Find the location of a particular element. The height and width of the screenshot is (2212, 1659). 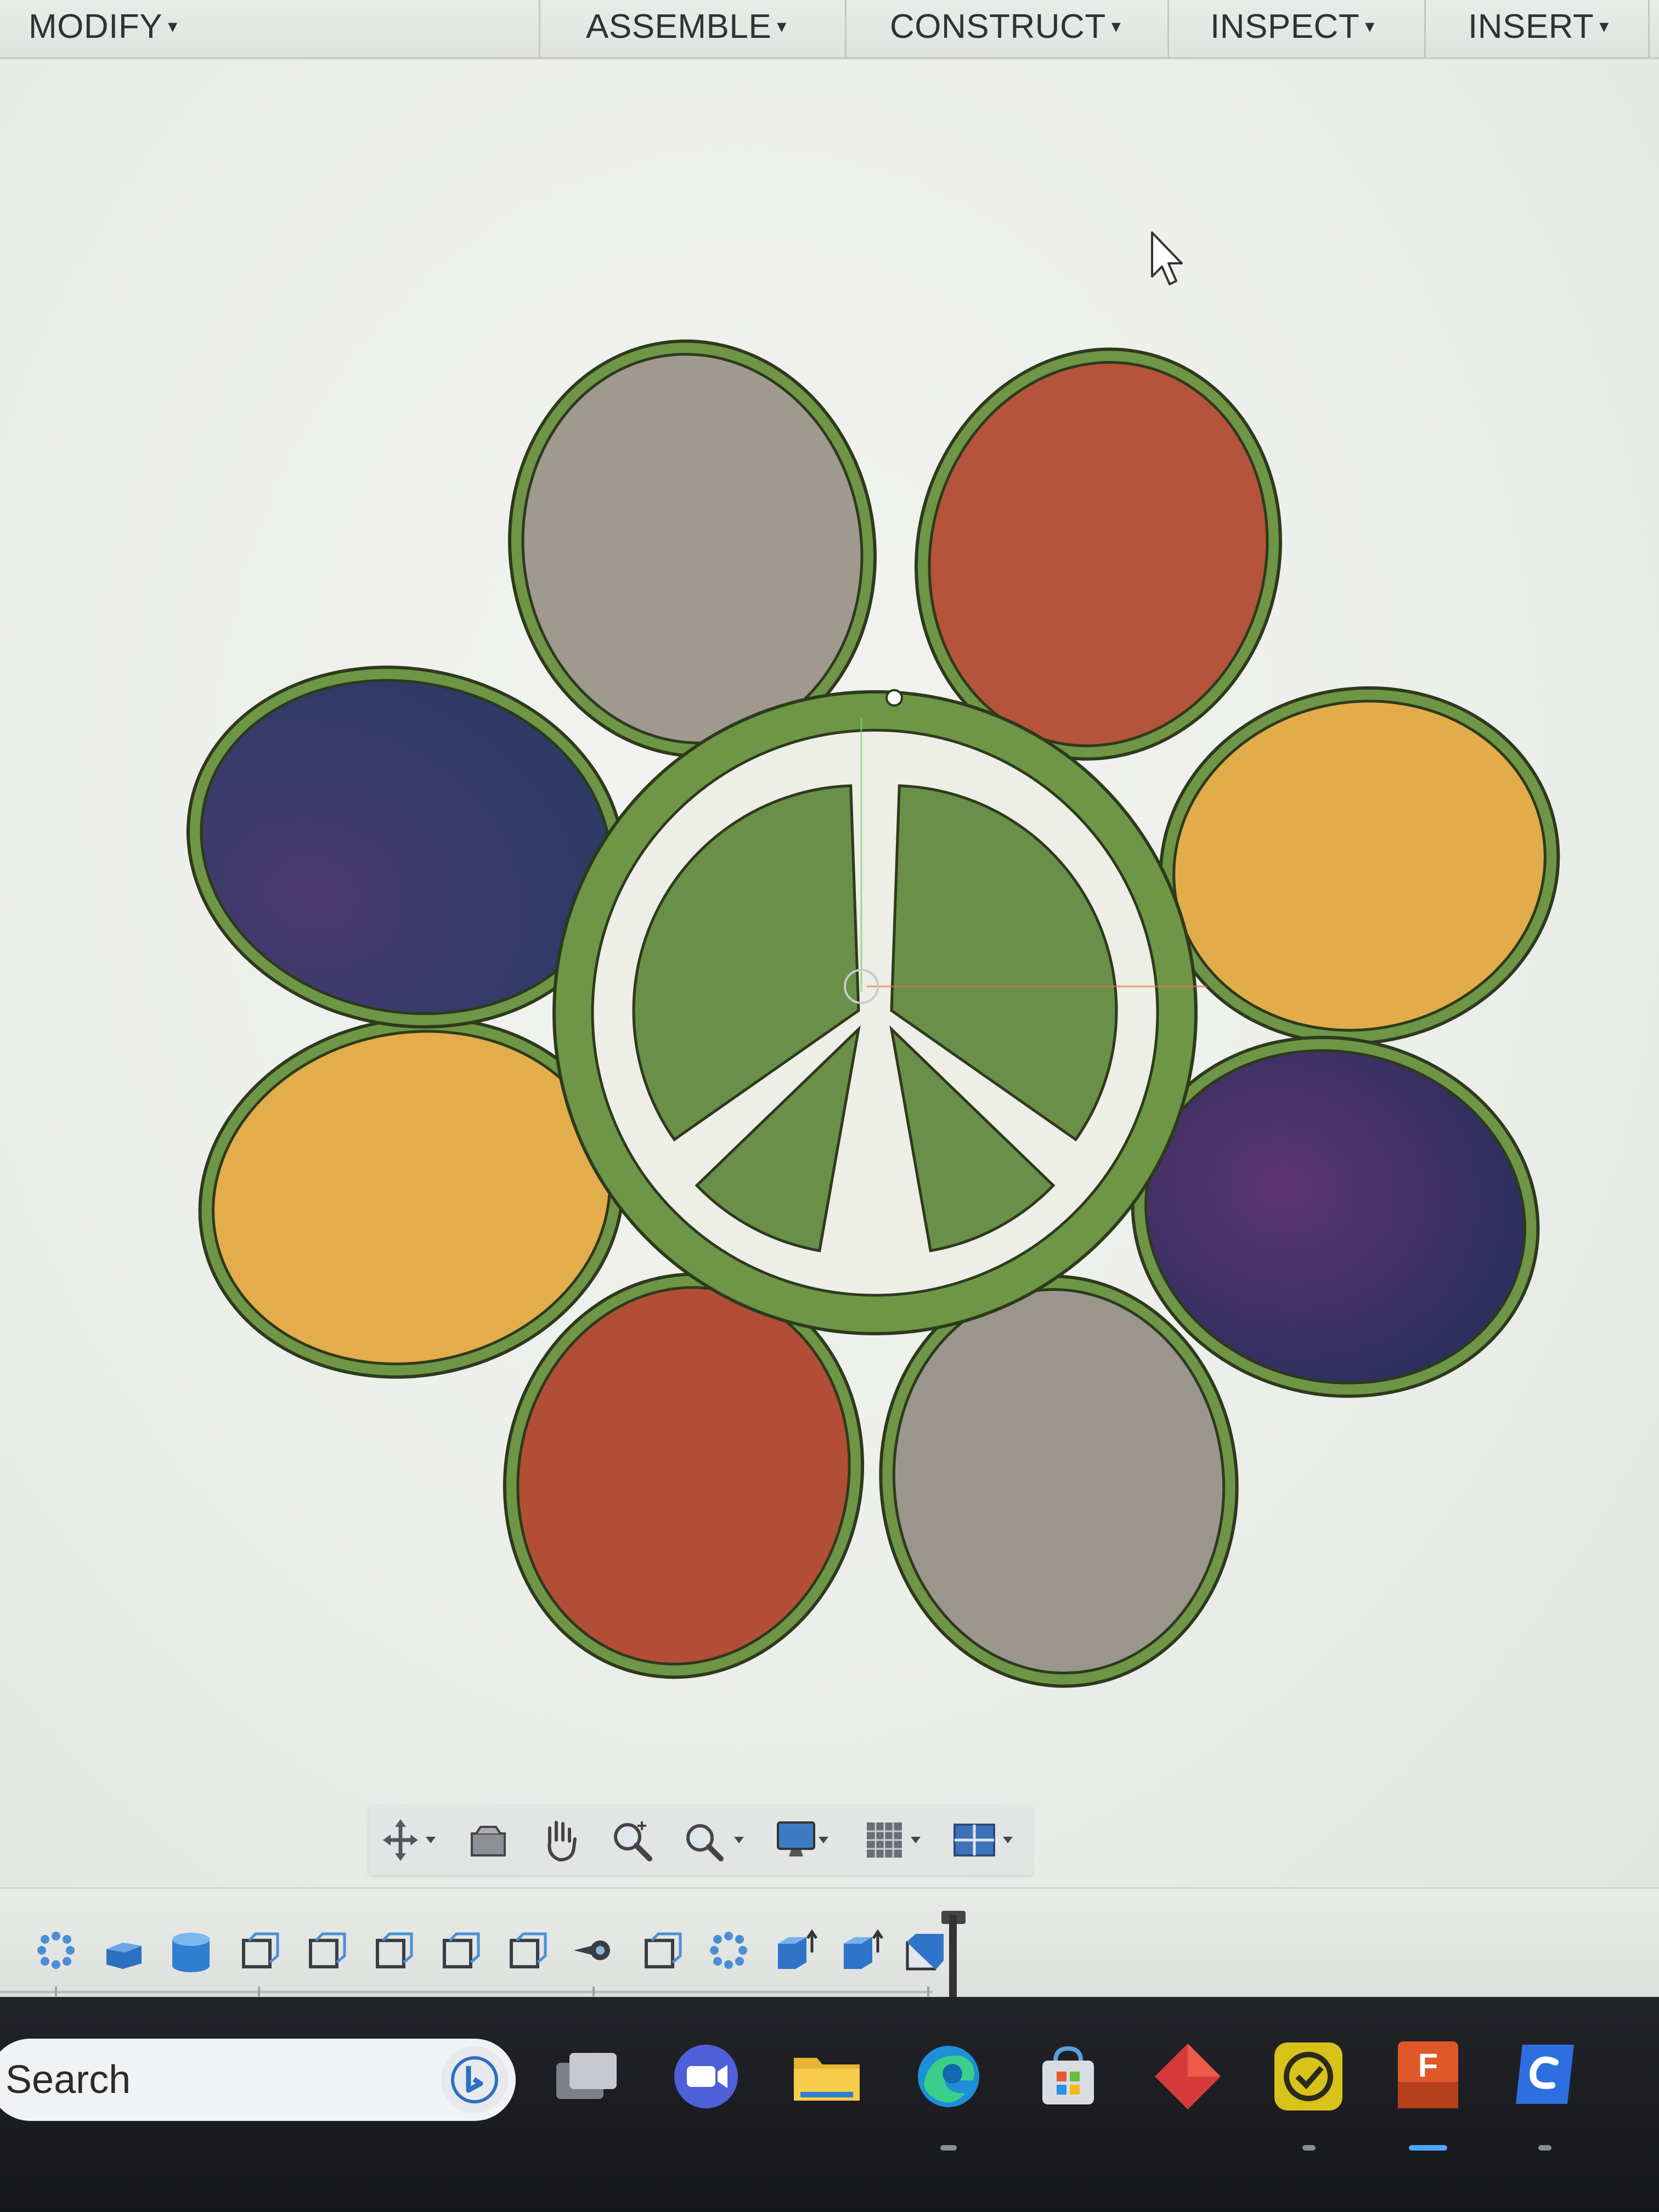

fit-button is located at coordinates (714, 1840).